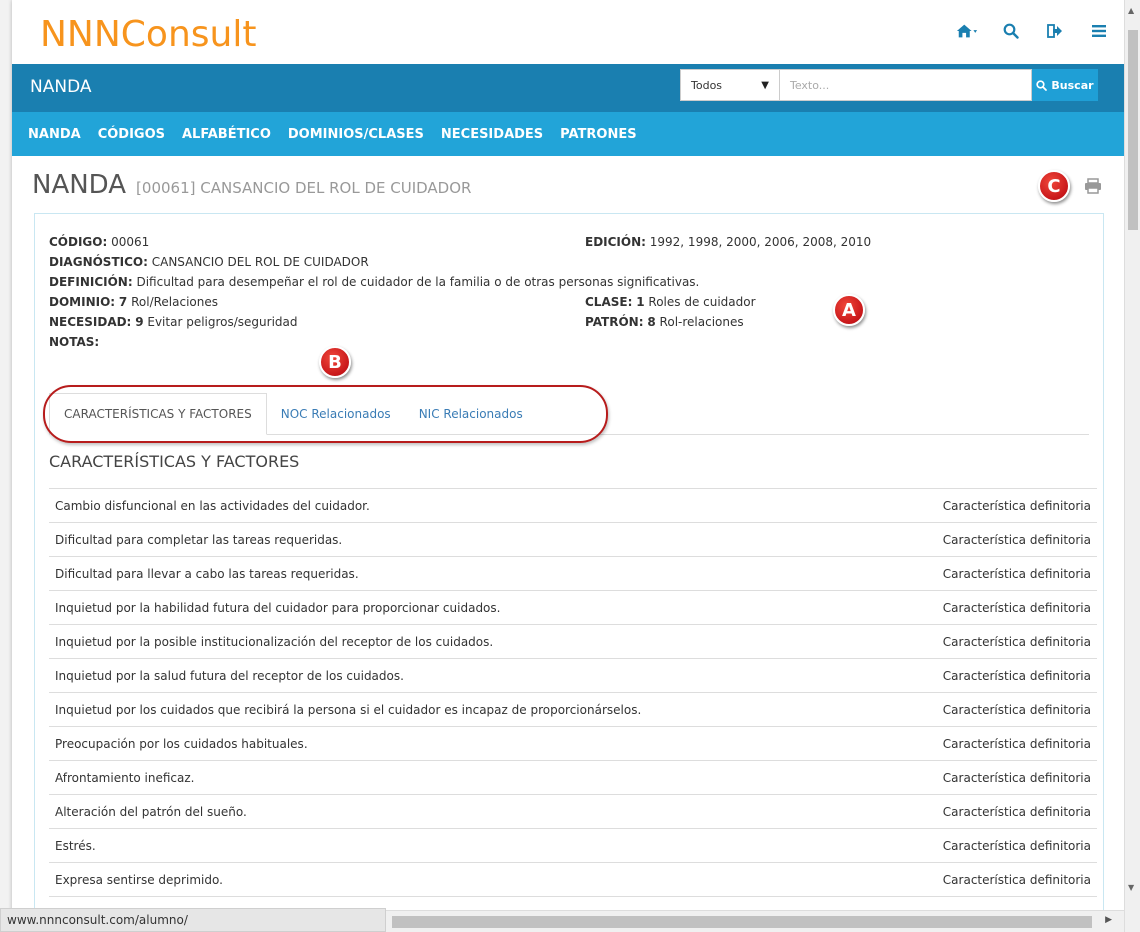 This screenshot has height=932, width=1140. I want to click on nav-item-patrones: PATRONES, so click(598, 134).